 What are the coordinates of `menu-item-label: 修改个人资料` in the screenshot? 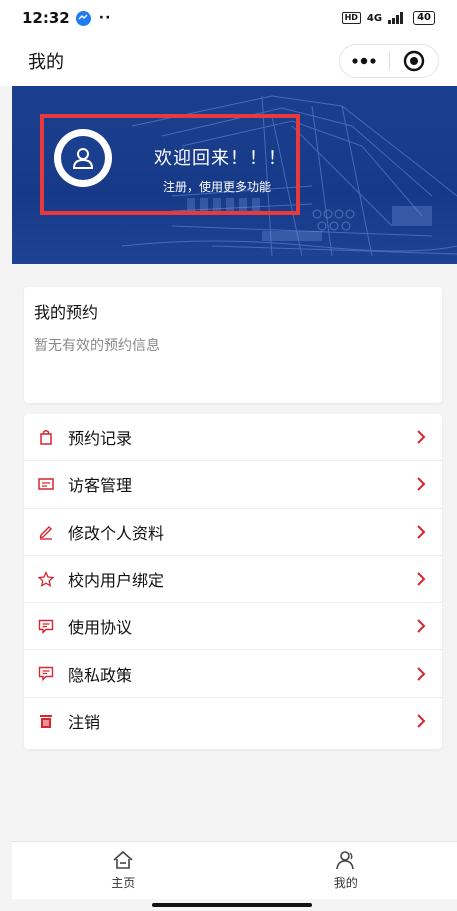 It's located at (116, 533).